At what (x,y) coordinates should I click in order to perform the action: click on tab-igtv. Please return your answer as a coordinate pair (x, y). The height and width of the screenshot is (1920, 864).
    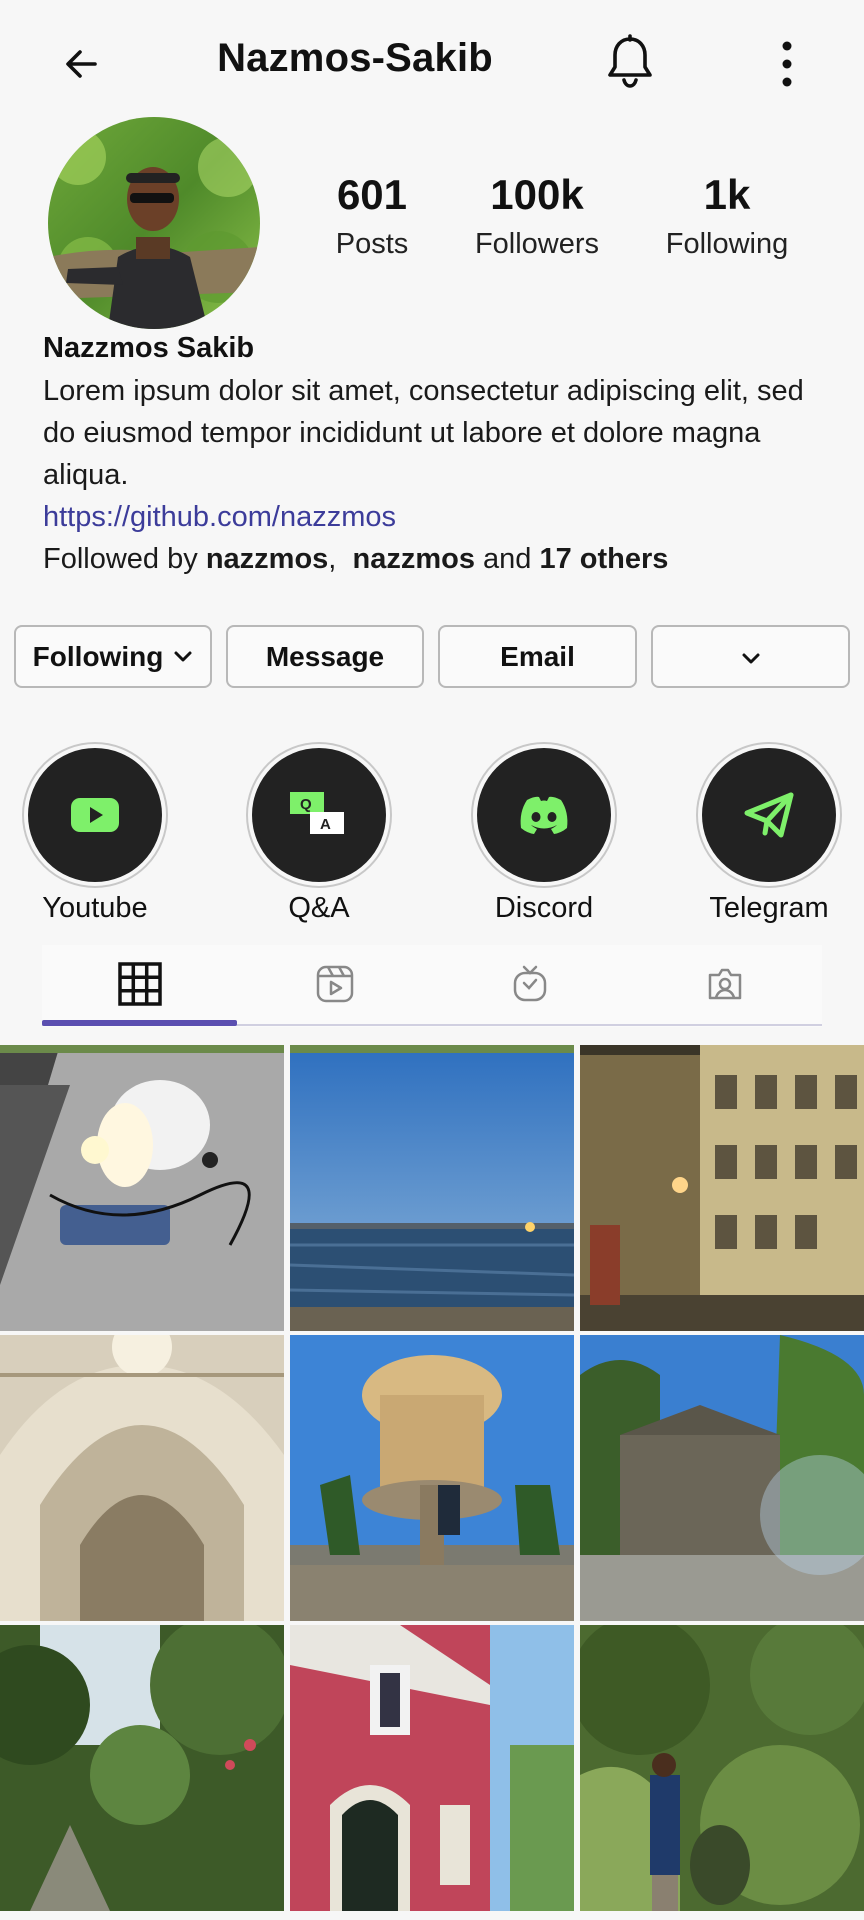
    Looking at the image, I should click on (529, 986).